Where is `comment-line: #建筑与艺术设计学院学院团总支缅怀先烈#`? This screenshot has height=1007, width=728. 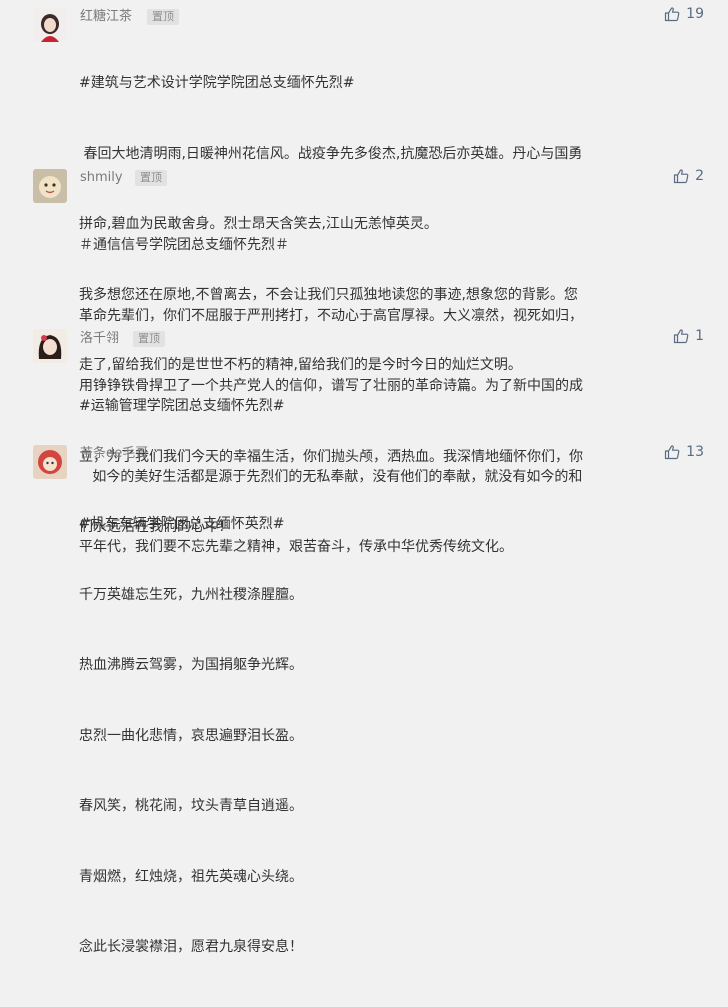 comment-line: #建筑与艺术设计学院学院团总支缅怀先烈# is located at coordinates (217, 83).